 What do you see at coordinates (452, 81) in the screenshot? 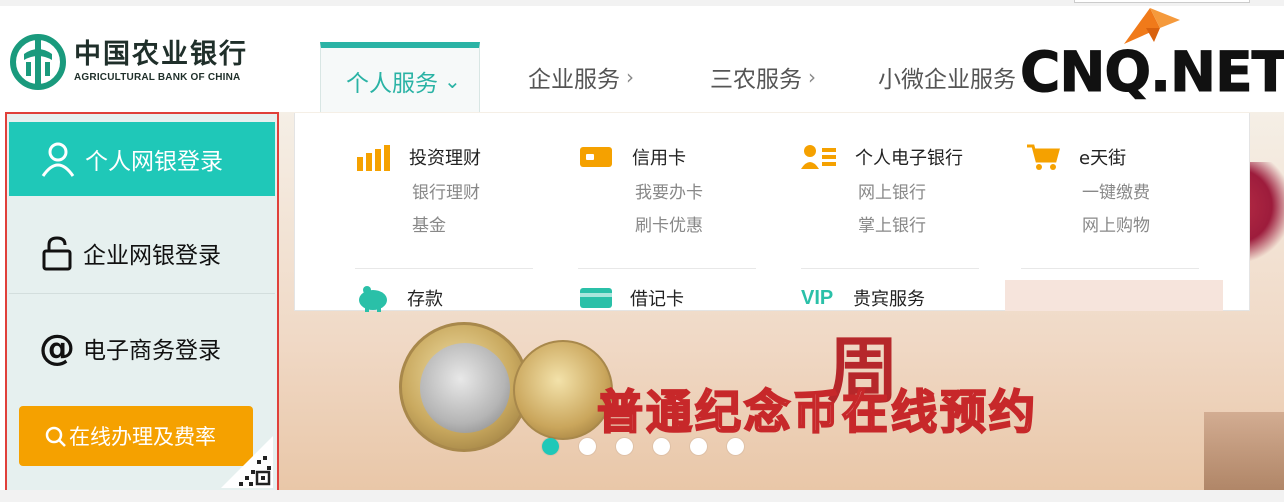
I see `chevron-down-icon: ⌄` at bounding box center [452, 81].